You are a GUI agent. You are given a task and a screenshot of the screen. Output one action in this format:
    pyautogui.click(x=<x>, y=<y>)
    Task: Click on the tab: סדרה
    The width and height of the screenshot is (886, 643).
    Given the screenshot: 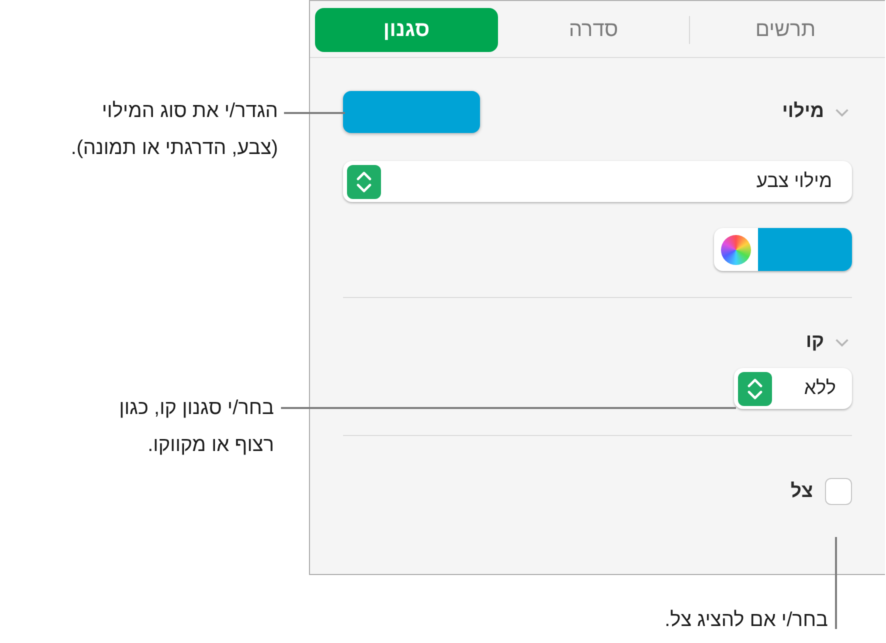 What is the action you would take?
    pyautogui.click(x=593, y=30)
    